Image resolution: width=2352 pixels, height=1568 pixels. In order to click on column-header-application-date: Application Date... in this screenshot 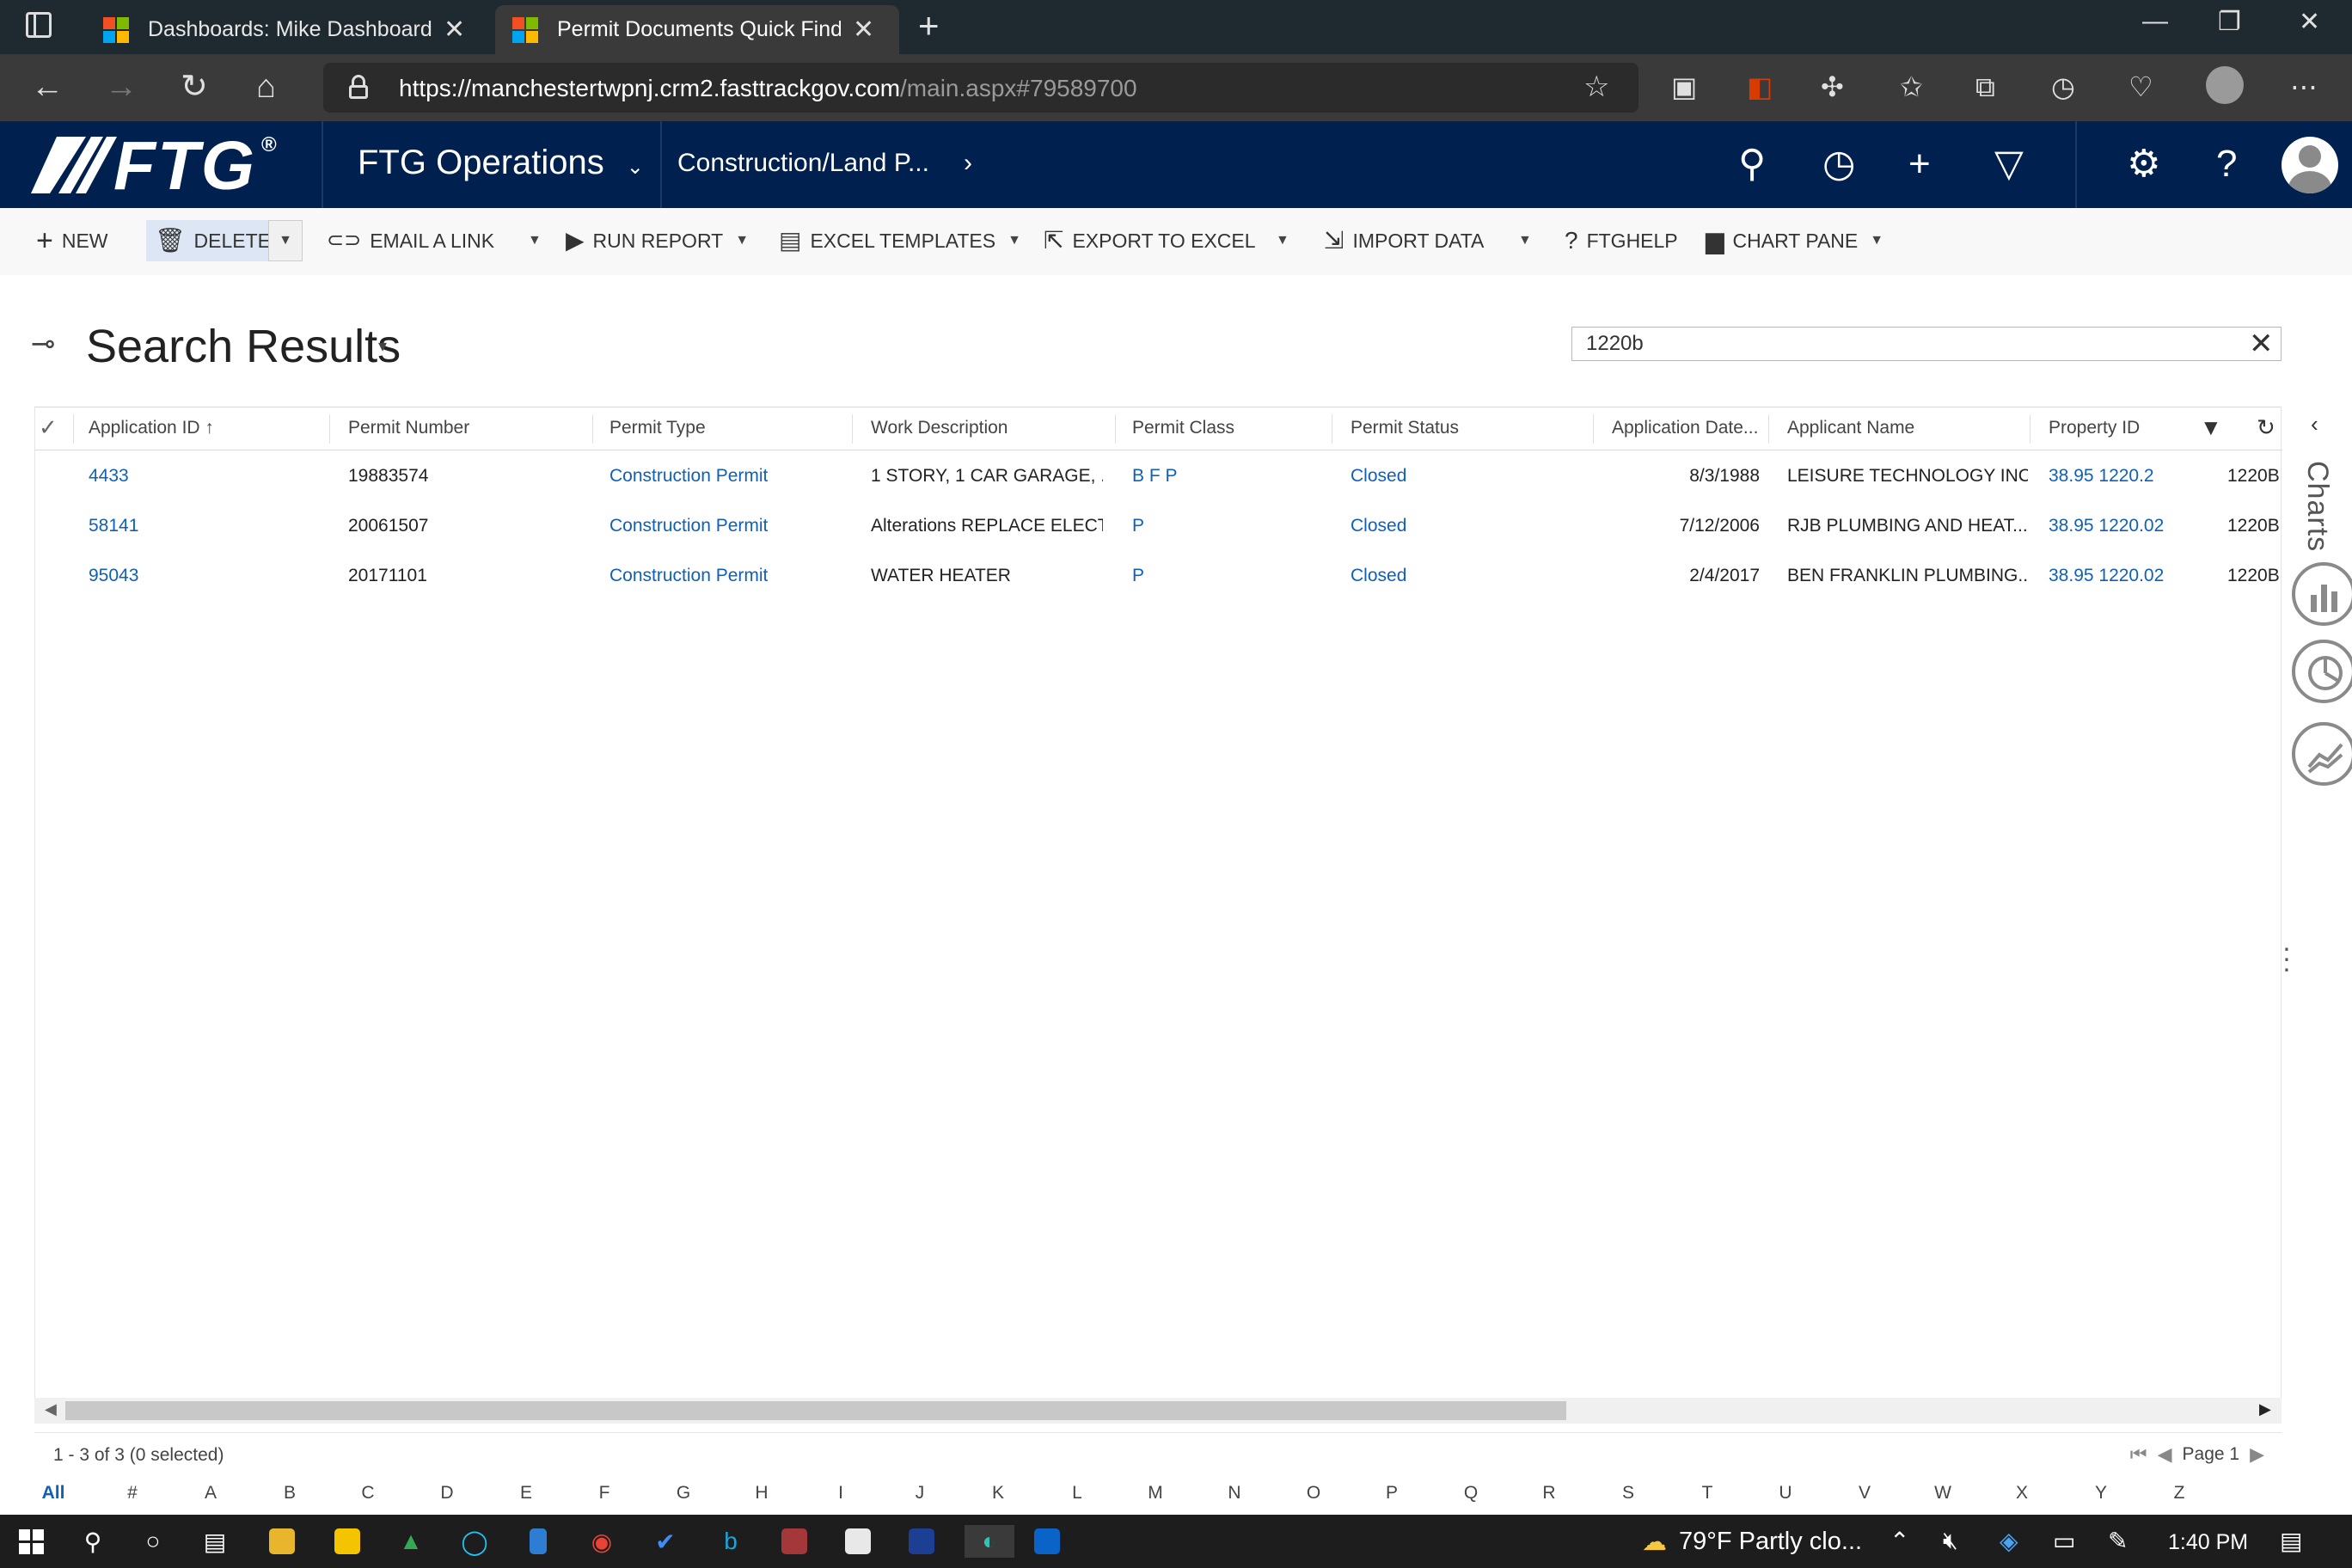, I will do `click(1685, 428)`.